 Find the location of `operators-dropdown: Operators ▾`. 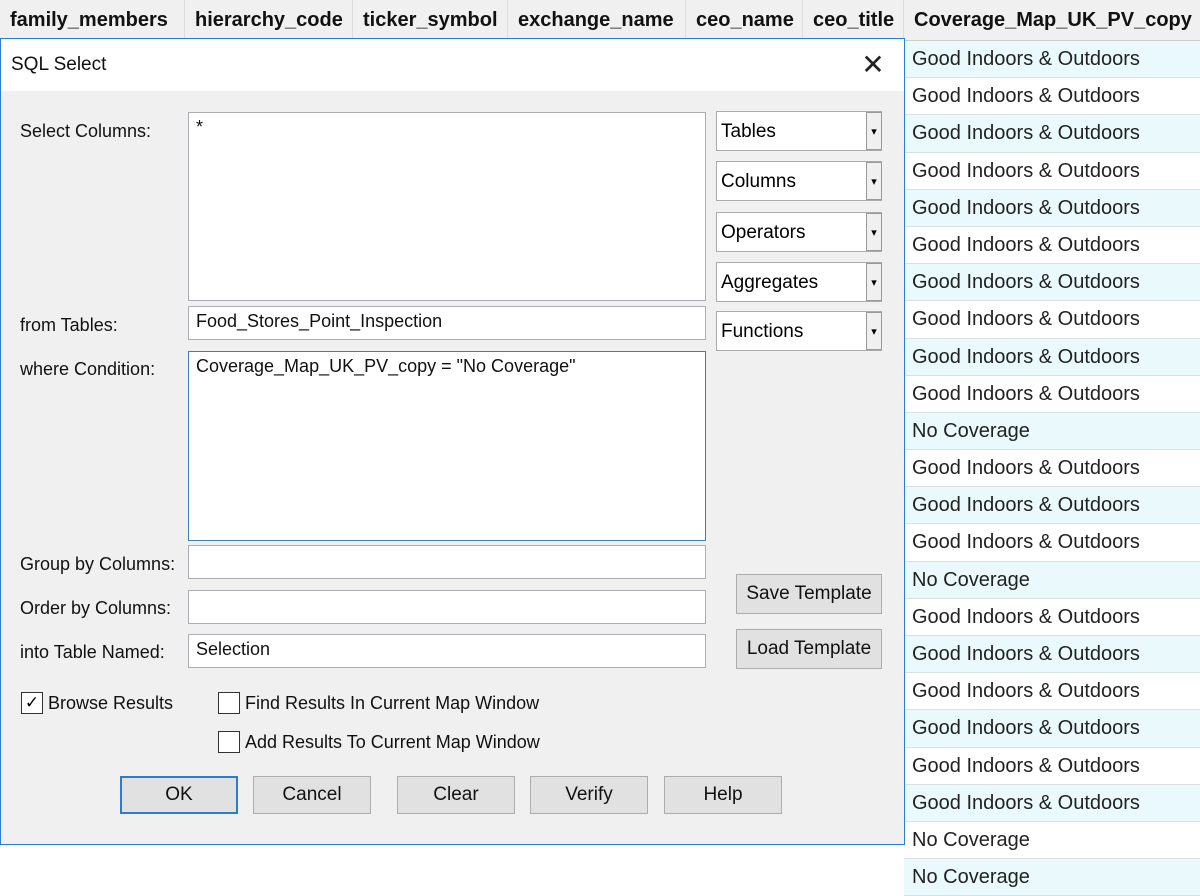

operators-dropdown: Operators ▾ is located at coordinates (799, 232).